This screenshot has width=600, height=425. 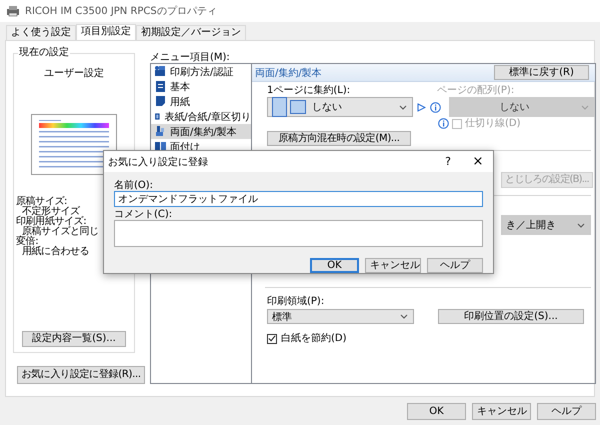 What do you see at coordinates (201, 116) in the screenshot?
I see `menu-item: 表紙/合紙/章区切り` at bounding box center [201, 116].